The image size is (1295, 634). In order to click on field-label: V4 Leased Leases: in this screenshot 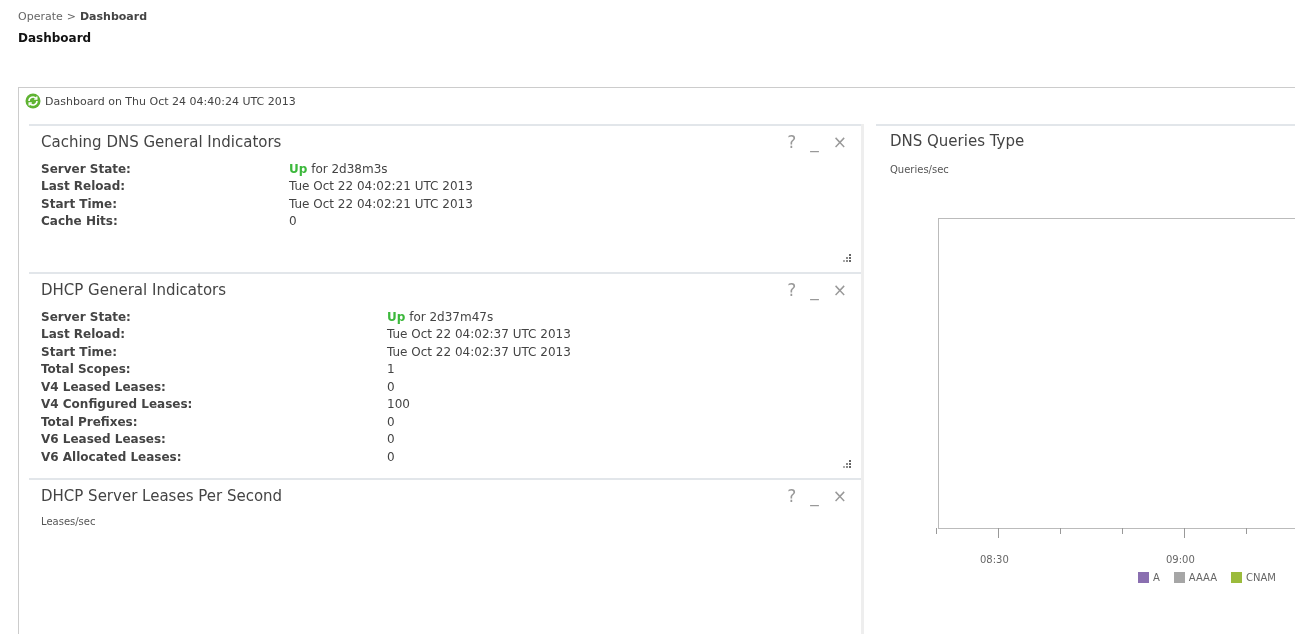, I will do `click(104, 386)`.